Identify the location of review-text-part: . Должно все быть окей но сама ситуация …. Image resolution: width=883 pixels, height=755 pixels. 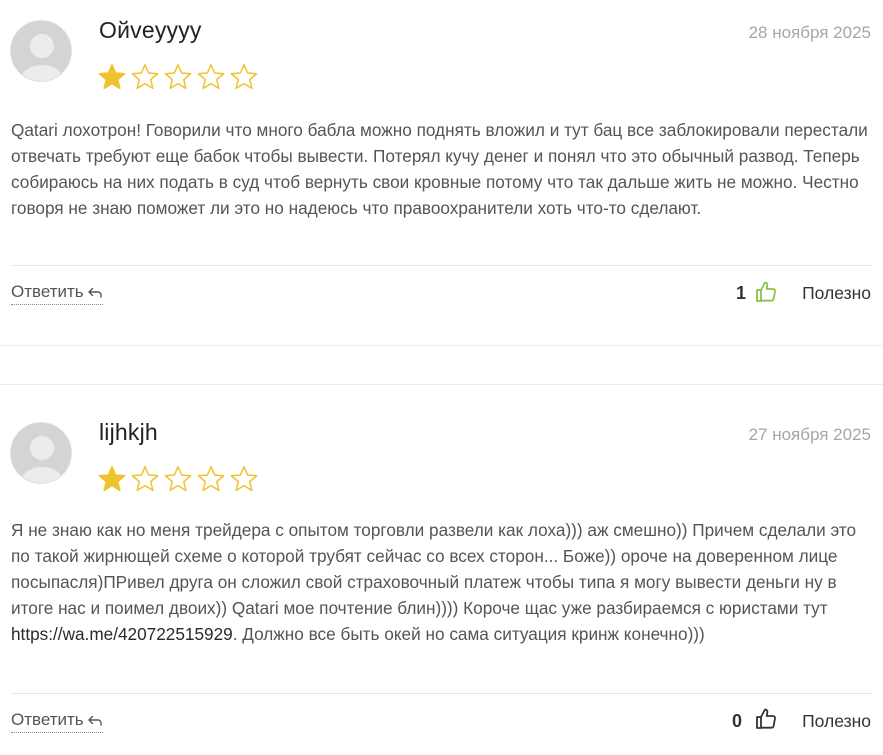
(468, 634).